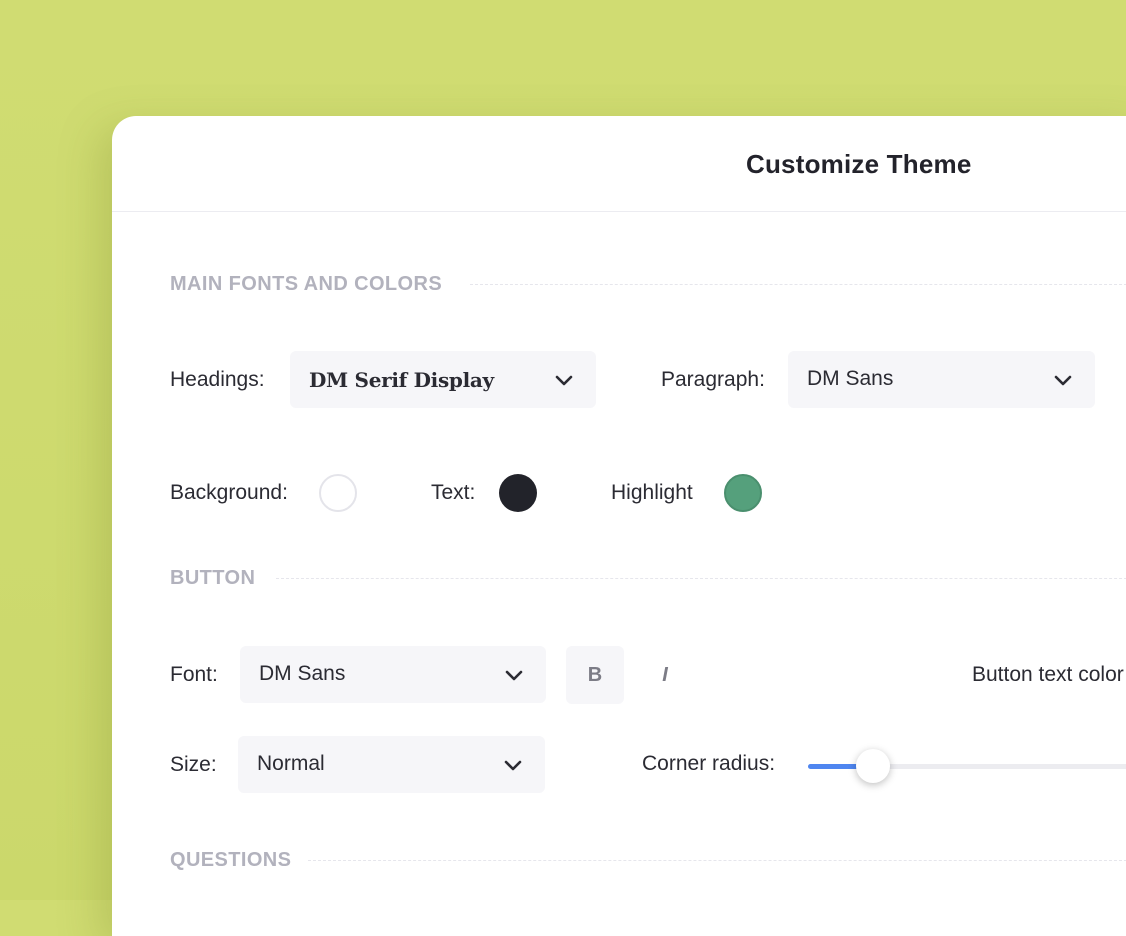 The image size is (1126, 936). Describe the element at coordinates (743, 493) in the screenshot. I see `highlight-color-swatch` at that location.